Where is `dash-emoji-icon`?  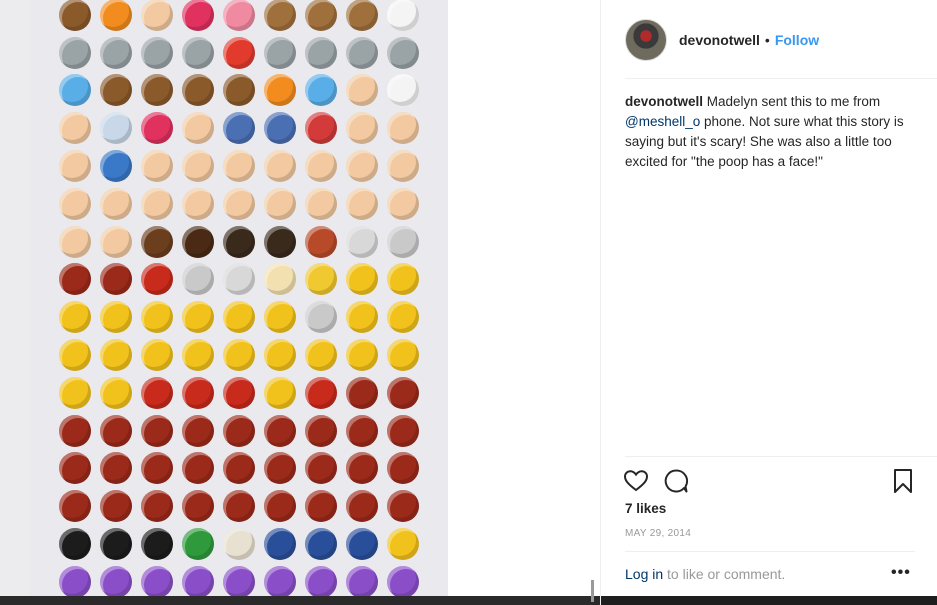
dash-emoji-icon is located at coordinates (115, 128).